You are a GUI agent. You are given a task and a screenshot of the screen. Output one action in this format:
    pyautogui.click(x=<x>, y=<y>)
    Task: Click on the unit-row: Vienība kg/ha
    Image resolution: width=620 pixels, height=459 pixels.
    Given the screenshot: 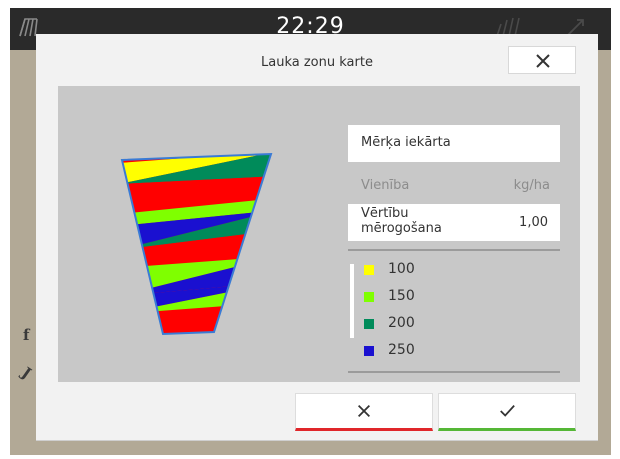 What is the action you would take?
    pyautogui.click(x=454, y=185)
    